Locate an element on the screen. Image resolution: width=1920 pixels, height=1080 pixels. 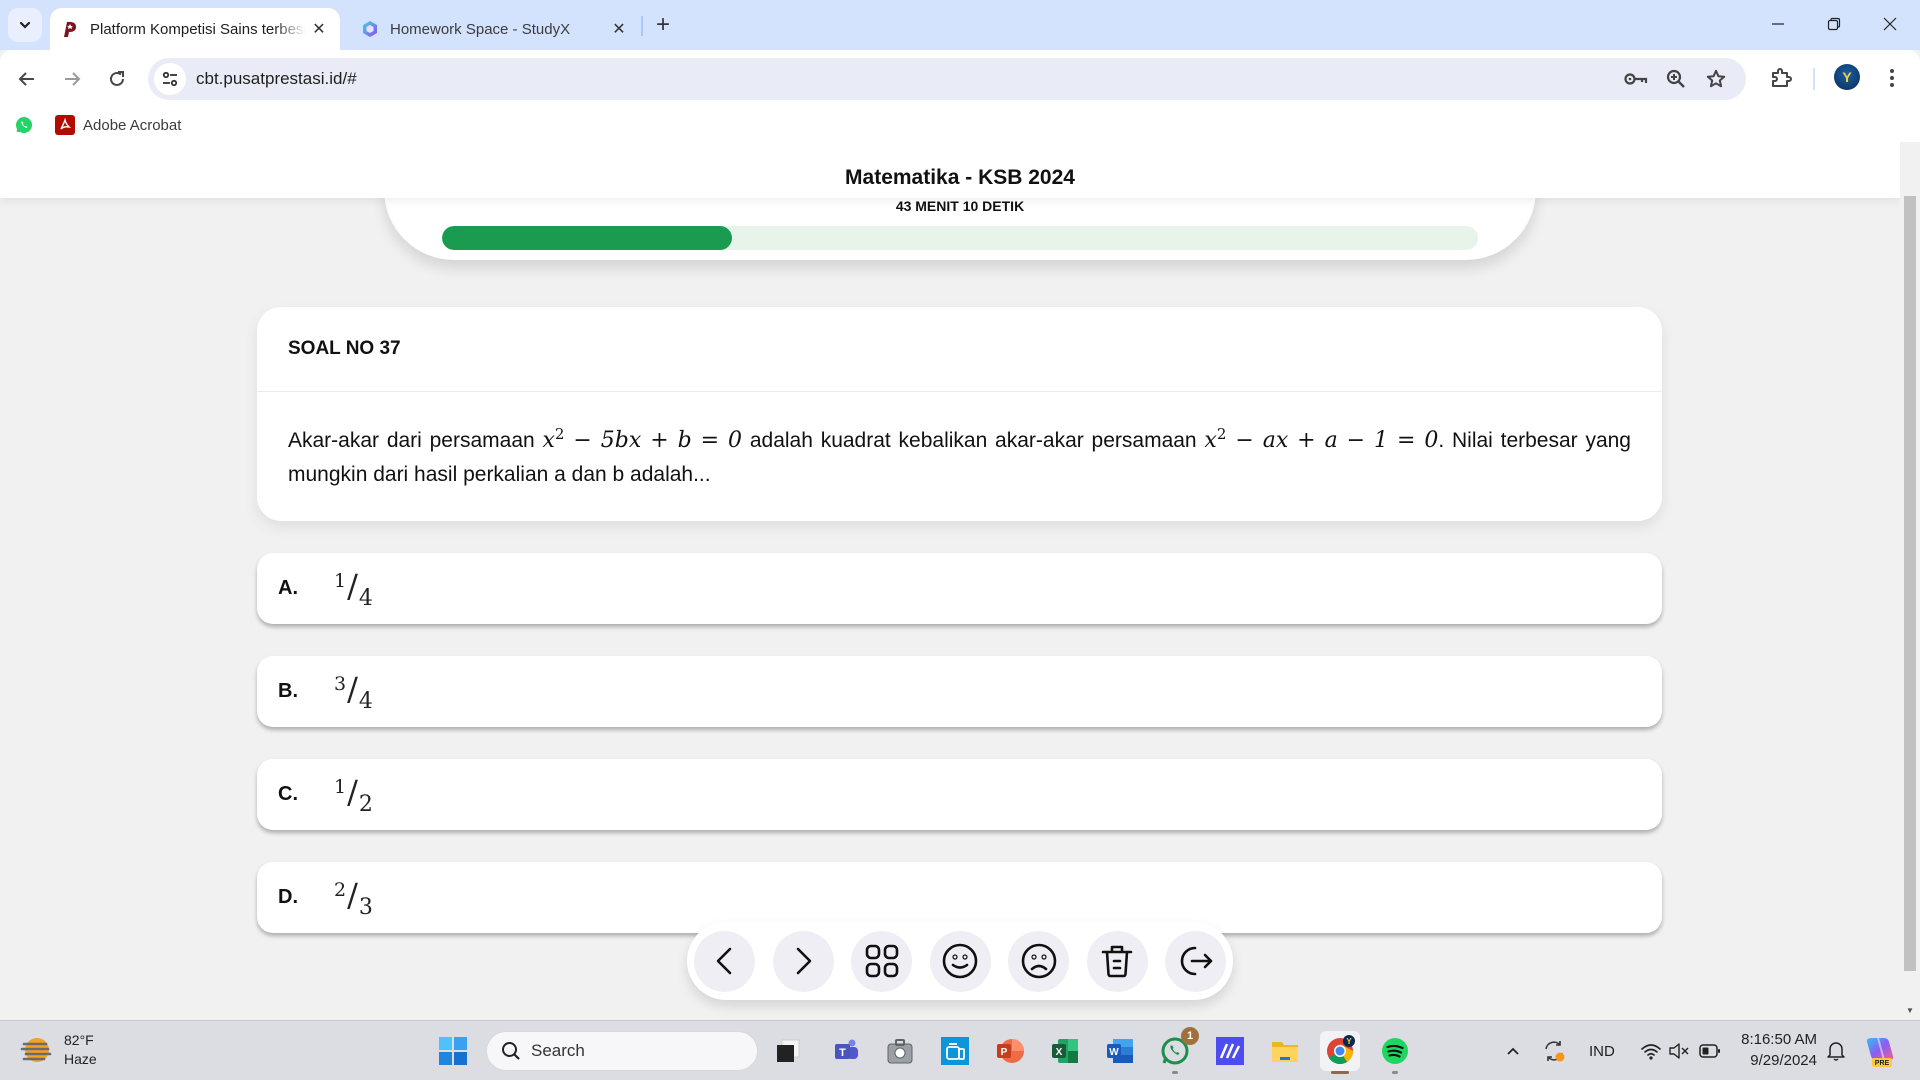
weather-temperature: 82°F is located at coordinates (79, 1040).